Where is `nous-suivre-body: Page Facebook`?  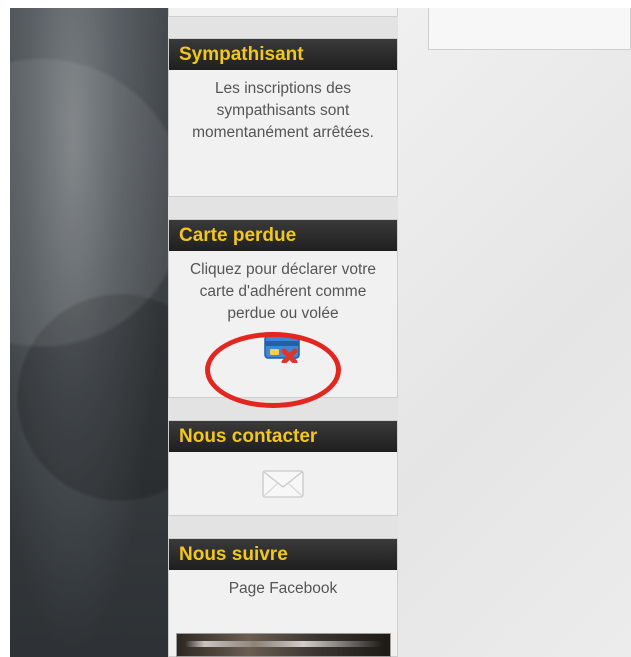 nous-suivre-body: Page Facebook is located at coordinates (283, 590).